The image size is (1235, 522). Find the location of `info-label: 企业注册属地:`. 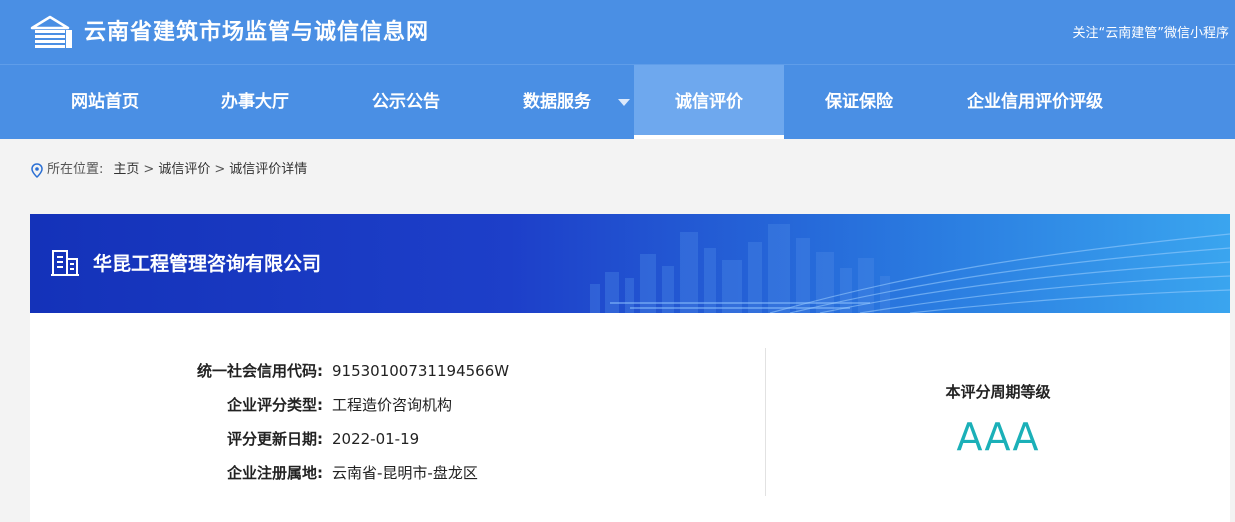

info-label: 企业注册属地: is located at coordinates (275, 473).